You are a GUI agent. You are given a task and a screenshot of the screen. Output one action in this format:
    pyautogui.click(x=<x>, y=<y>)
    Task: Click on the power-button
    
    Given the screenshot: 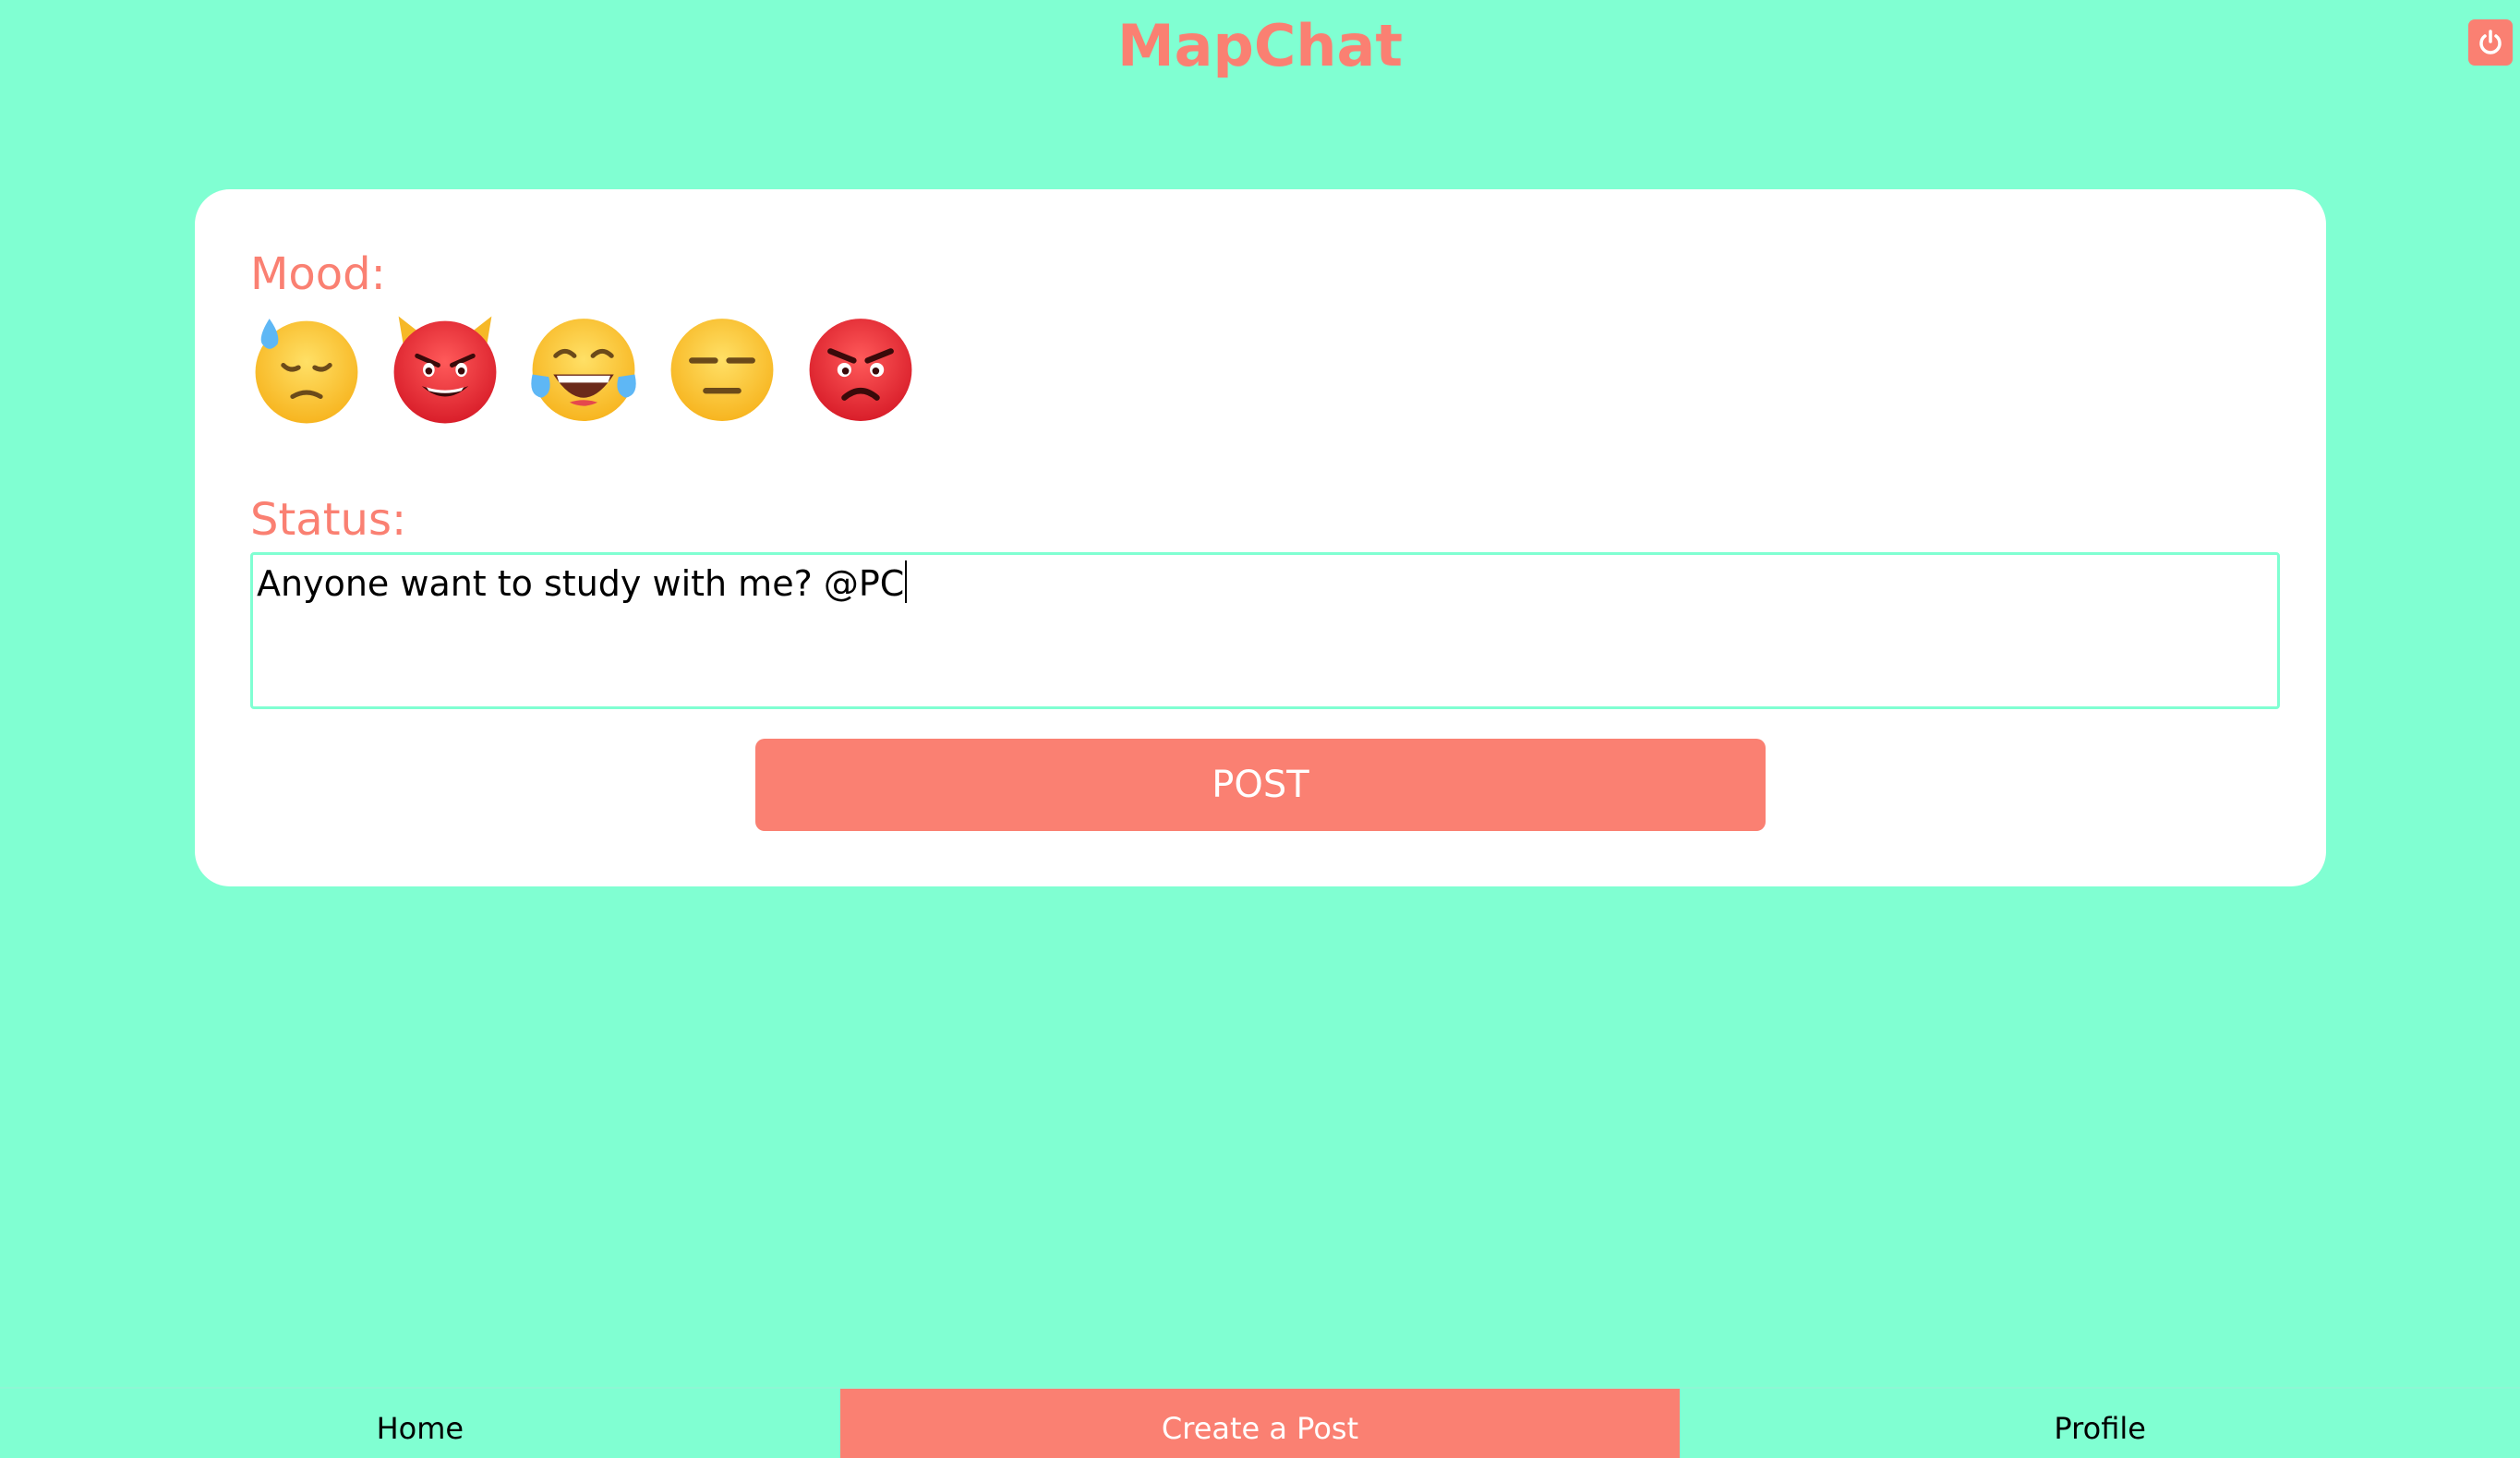 What is the action you would take?
    pyautogui.click(x=2490, y=42)
    